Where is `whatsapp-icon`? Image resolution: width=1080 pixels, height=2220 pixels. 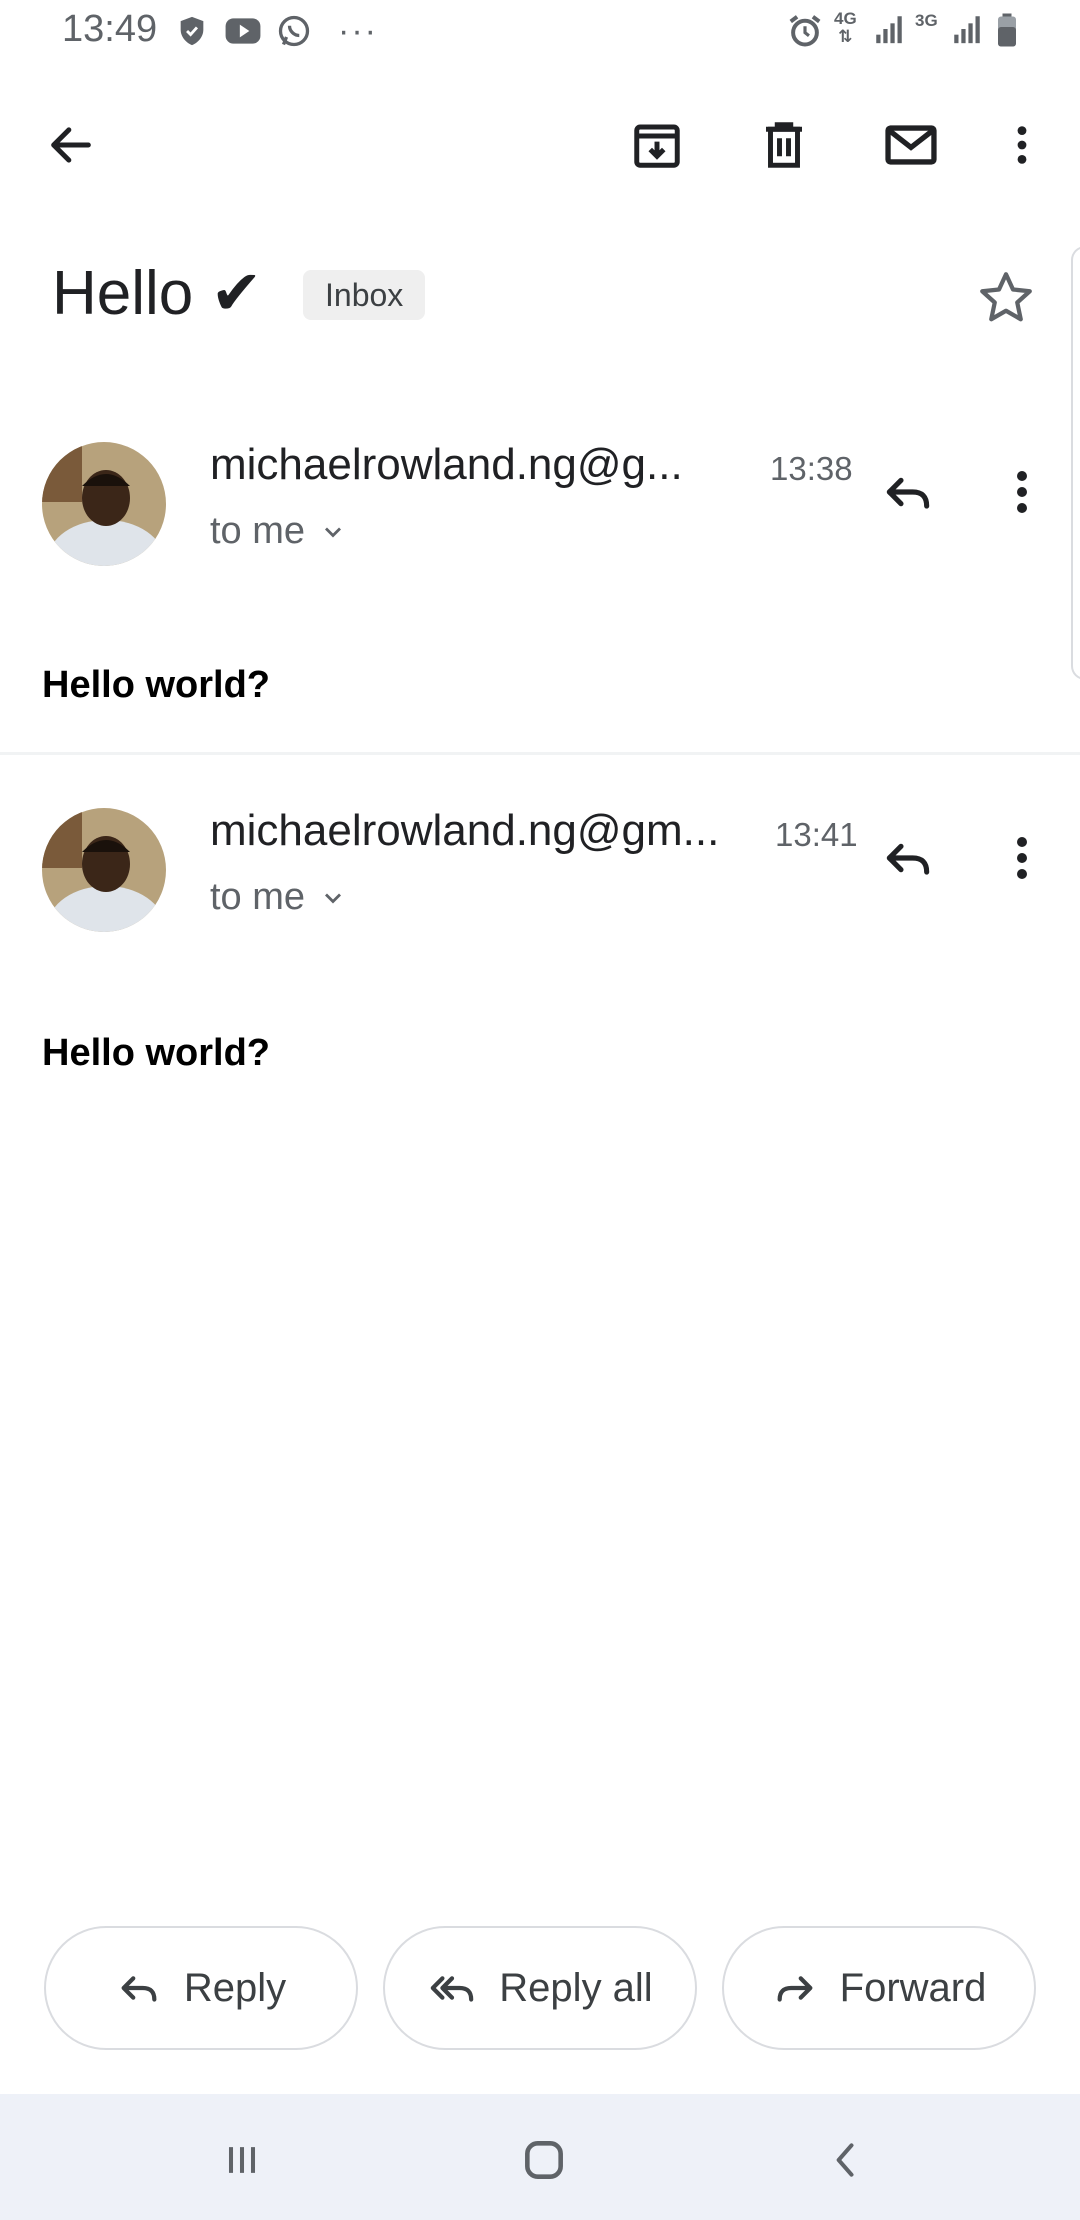 whatsapp-icon is located at coordinates (294, 31).